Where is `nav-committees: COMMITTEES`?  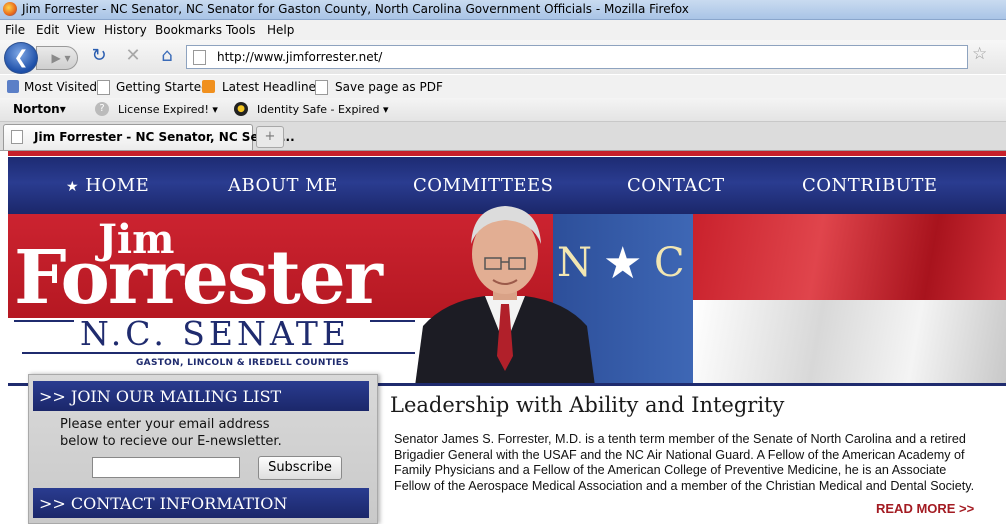
nav-committees: COMMITTEES is located at coordinates (483, 185).